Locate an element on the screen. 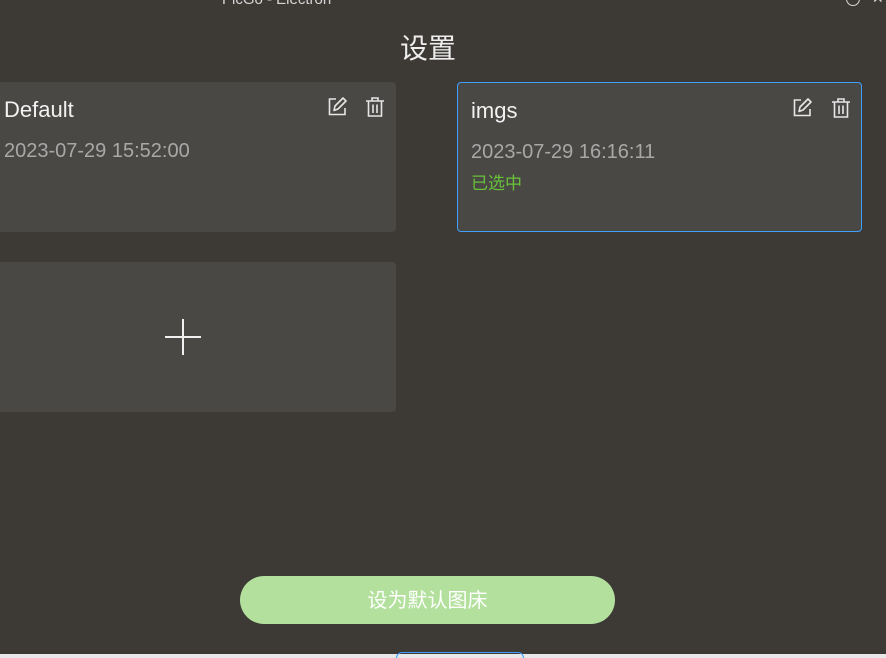 This screenshot has height=658, width=886. plus-icon is located at coordinates (183, 337).